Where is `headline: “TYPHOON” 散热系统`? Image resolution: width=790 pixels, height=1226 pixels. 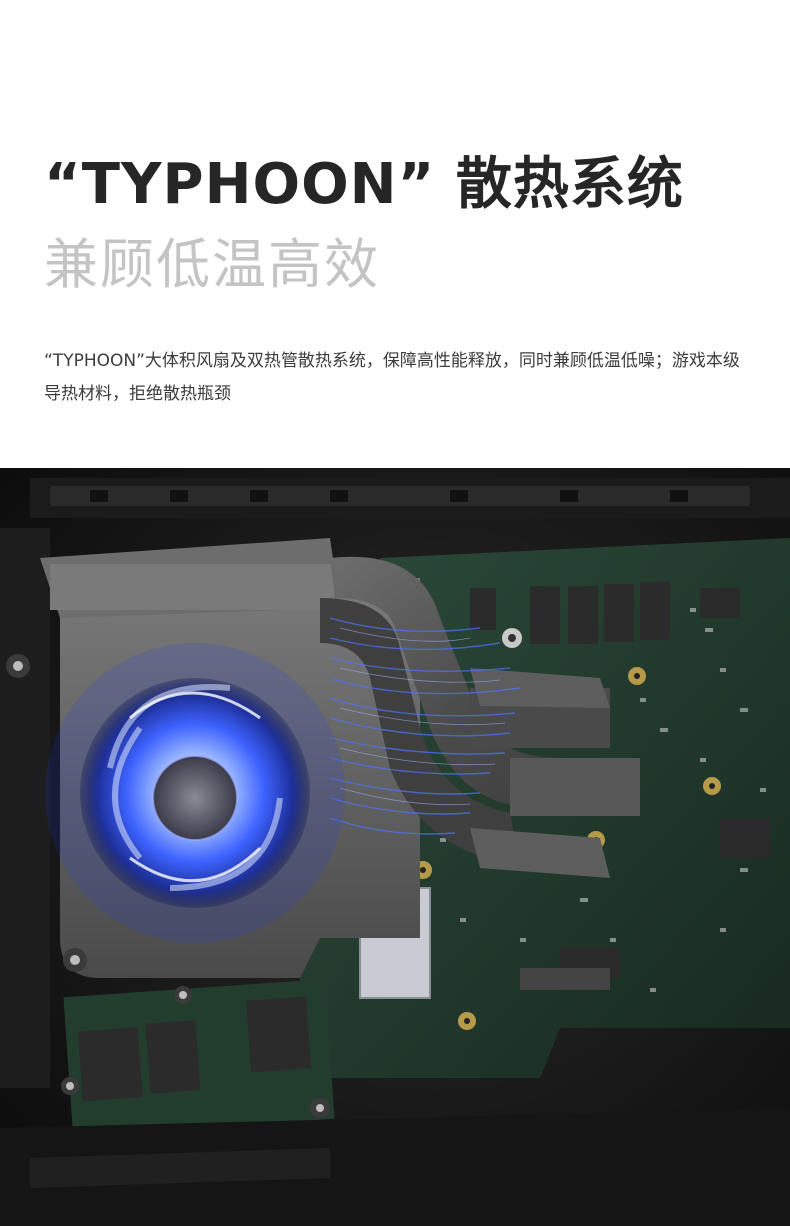 headline: “TYPHOON” 散热系统 is located at coordinates (364, 184).